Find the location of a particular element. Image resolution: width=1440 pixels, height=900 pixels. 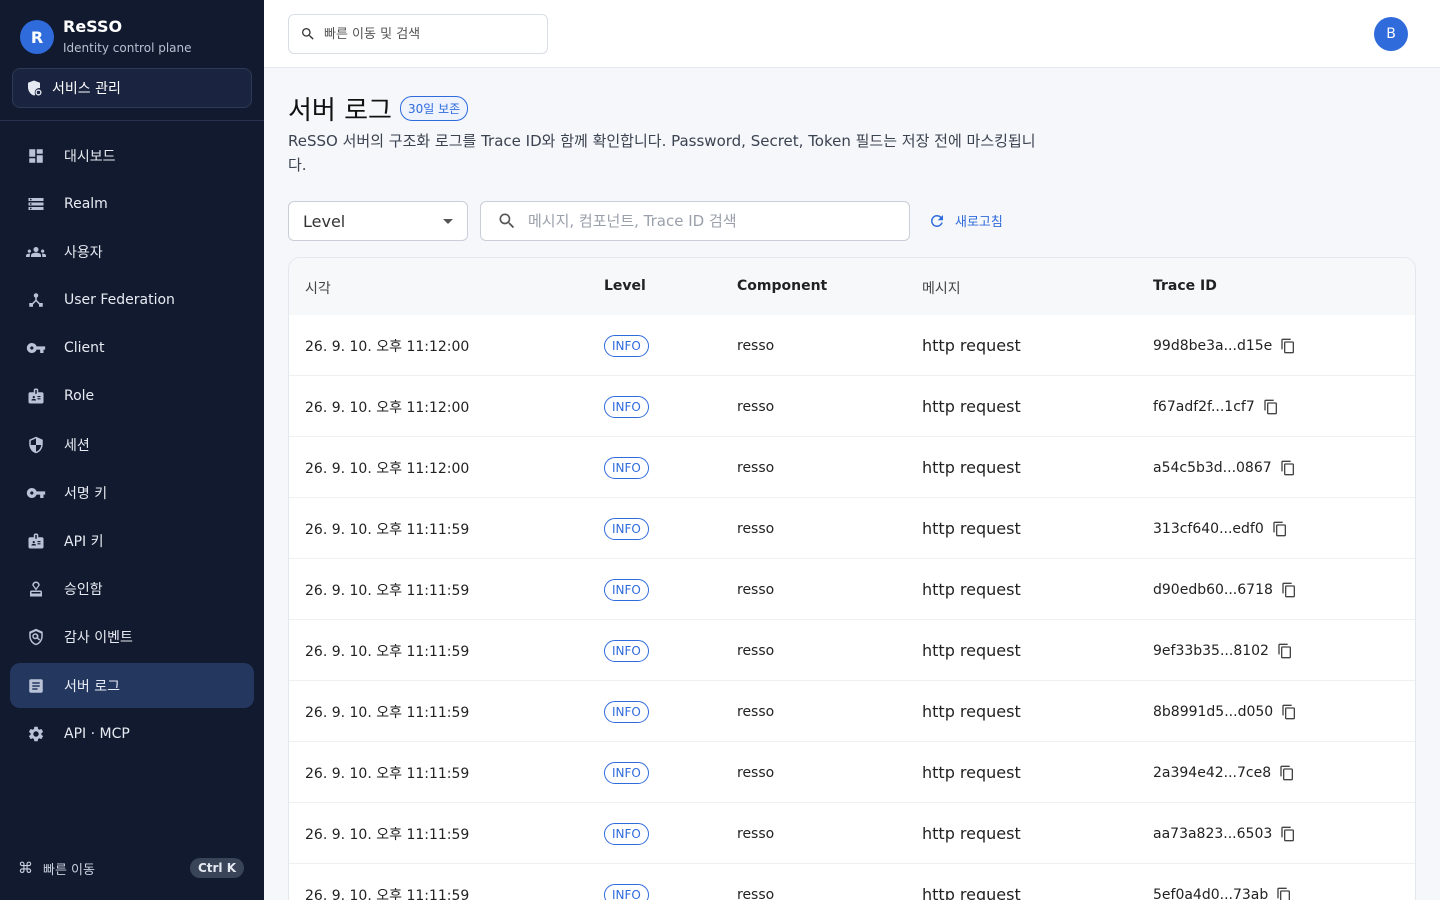

trace-id: 8b8991d5...d050 is located at coordinates (1213, 711).